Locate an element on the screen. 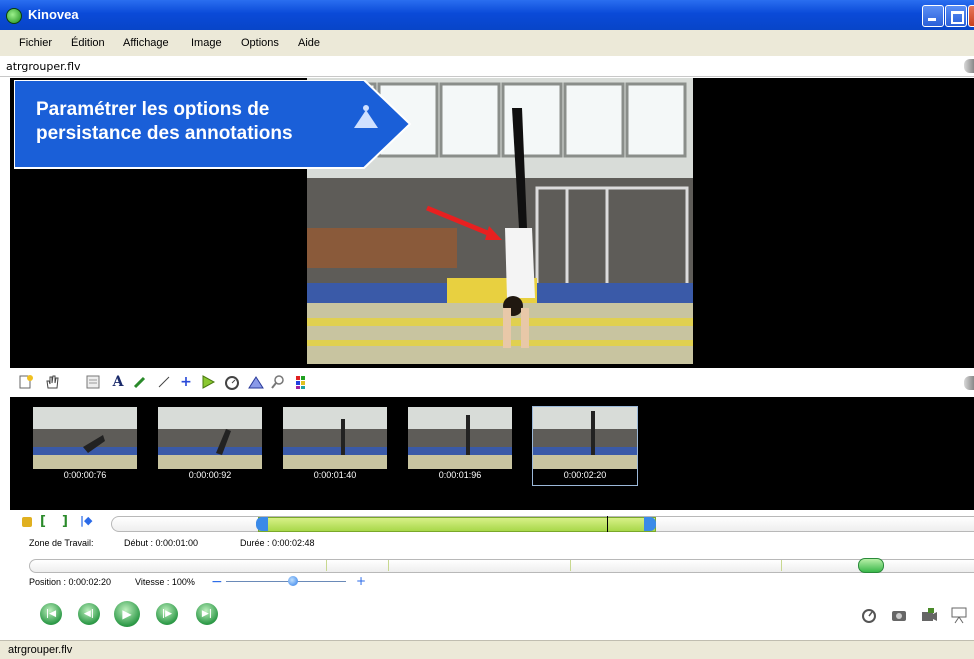 The image size is (974, 659). snapshot-icon is located at coordinates (899, 615).